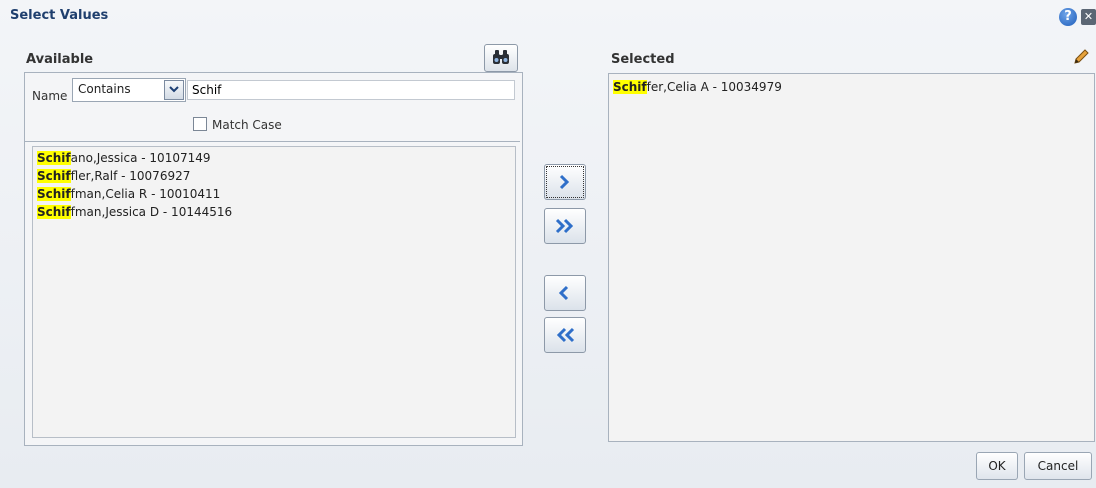 The image size is (1096, 488). I want to click on name-filter-label: Name, so click(50, 96).